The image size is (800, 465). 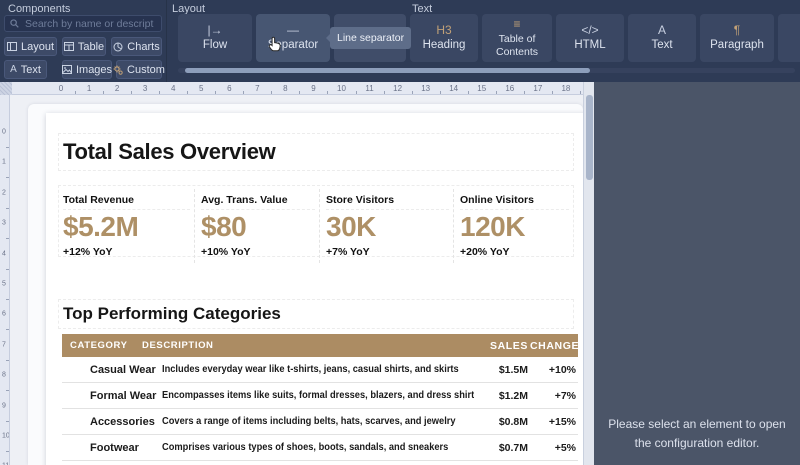 What do you see at coordinates (122, 421) in the screenshot?
I see `cell-category: Accessories` at bounding box center [122, 421].